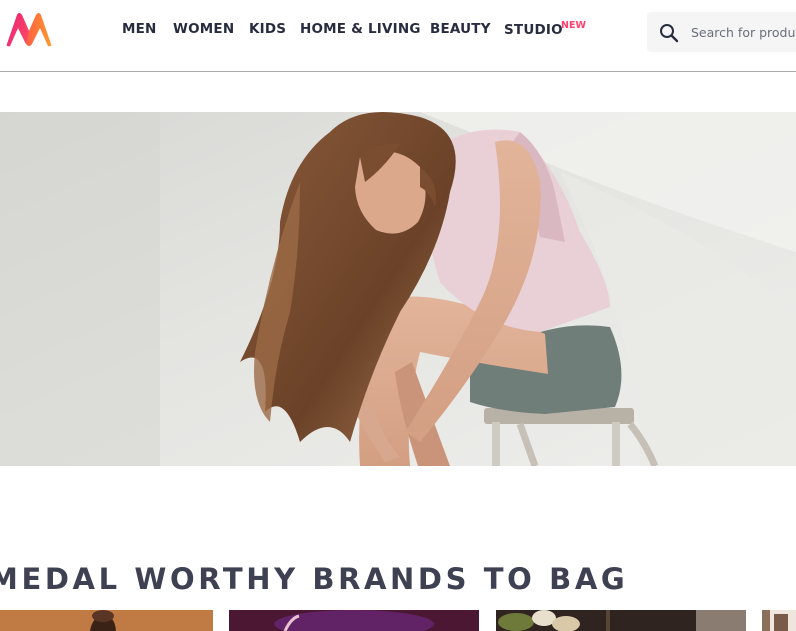 This screenshot has width=796, height=631. I want to click on nav-men: MEN, so click(139, 29).